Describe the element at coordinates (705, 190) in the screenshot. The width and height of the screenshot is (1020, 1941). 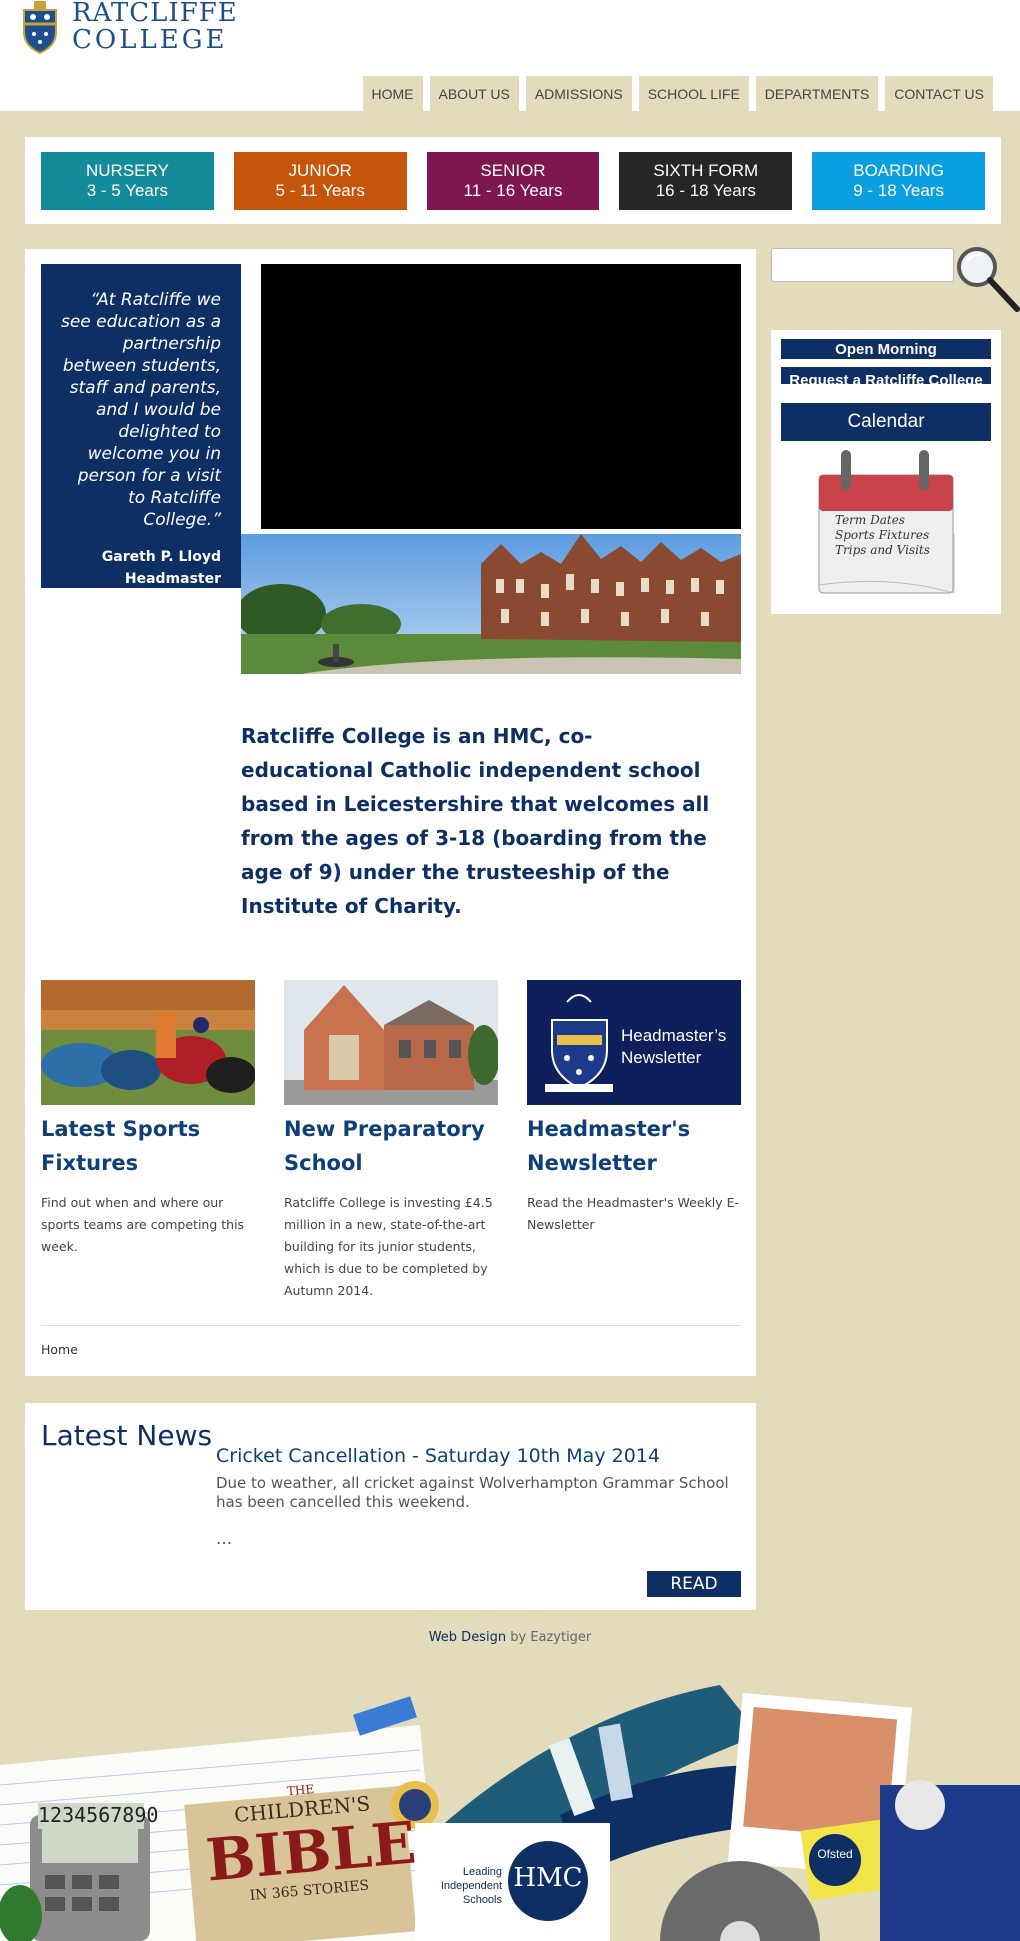
I see `stage-ages: 16 - 18 Years` at that location.